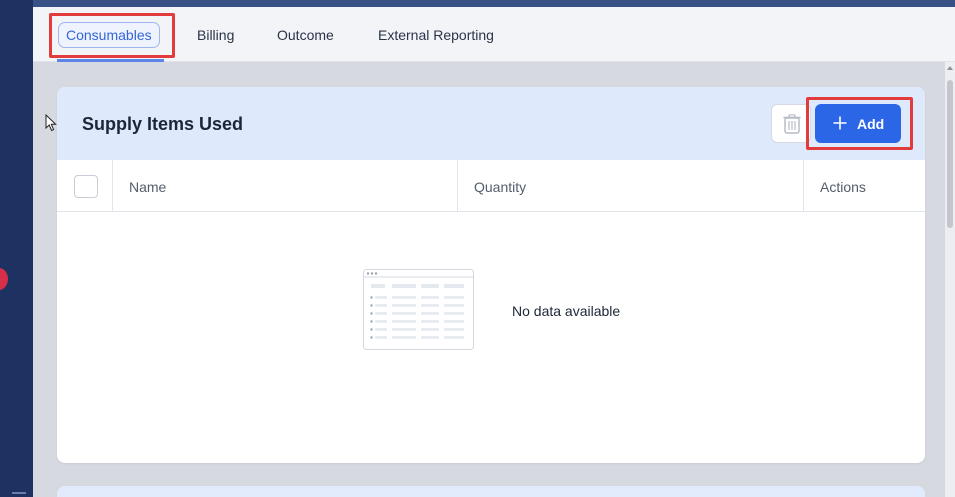 The image size is (955, 497). I want to click on sidebar-mark, so click(19, 493).